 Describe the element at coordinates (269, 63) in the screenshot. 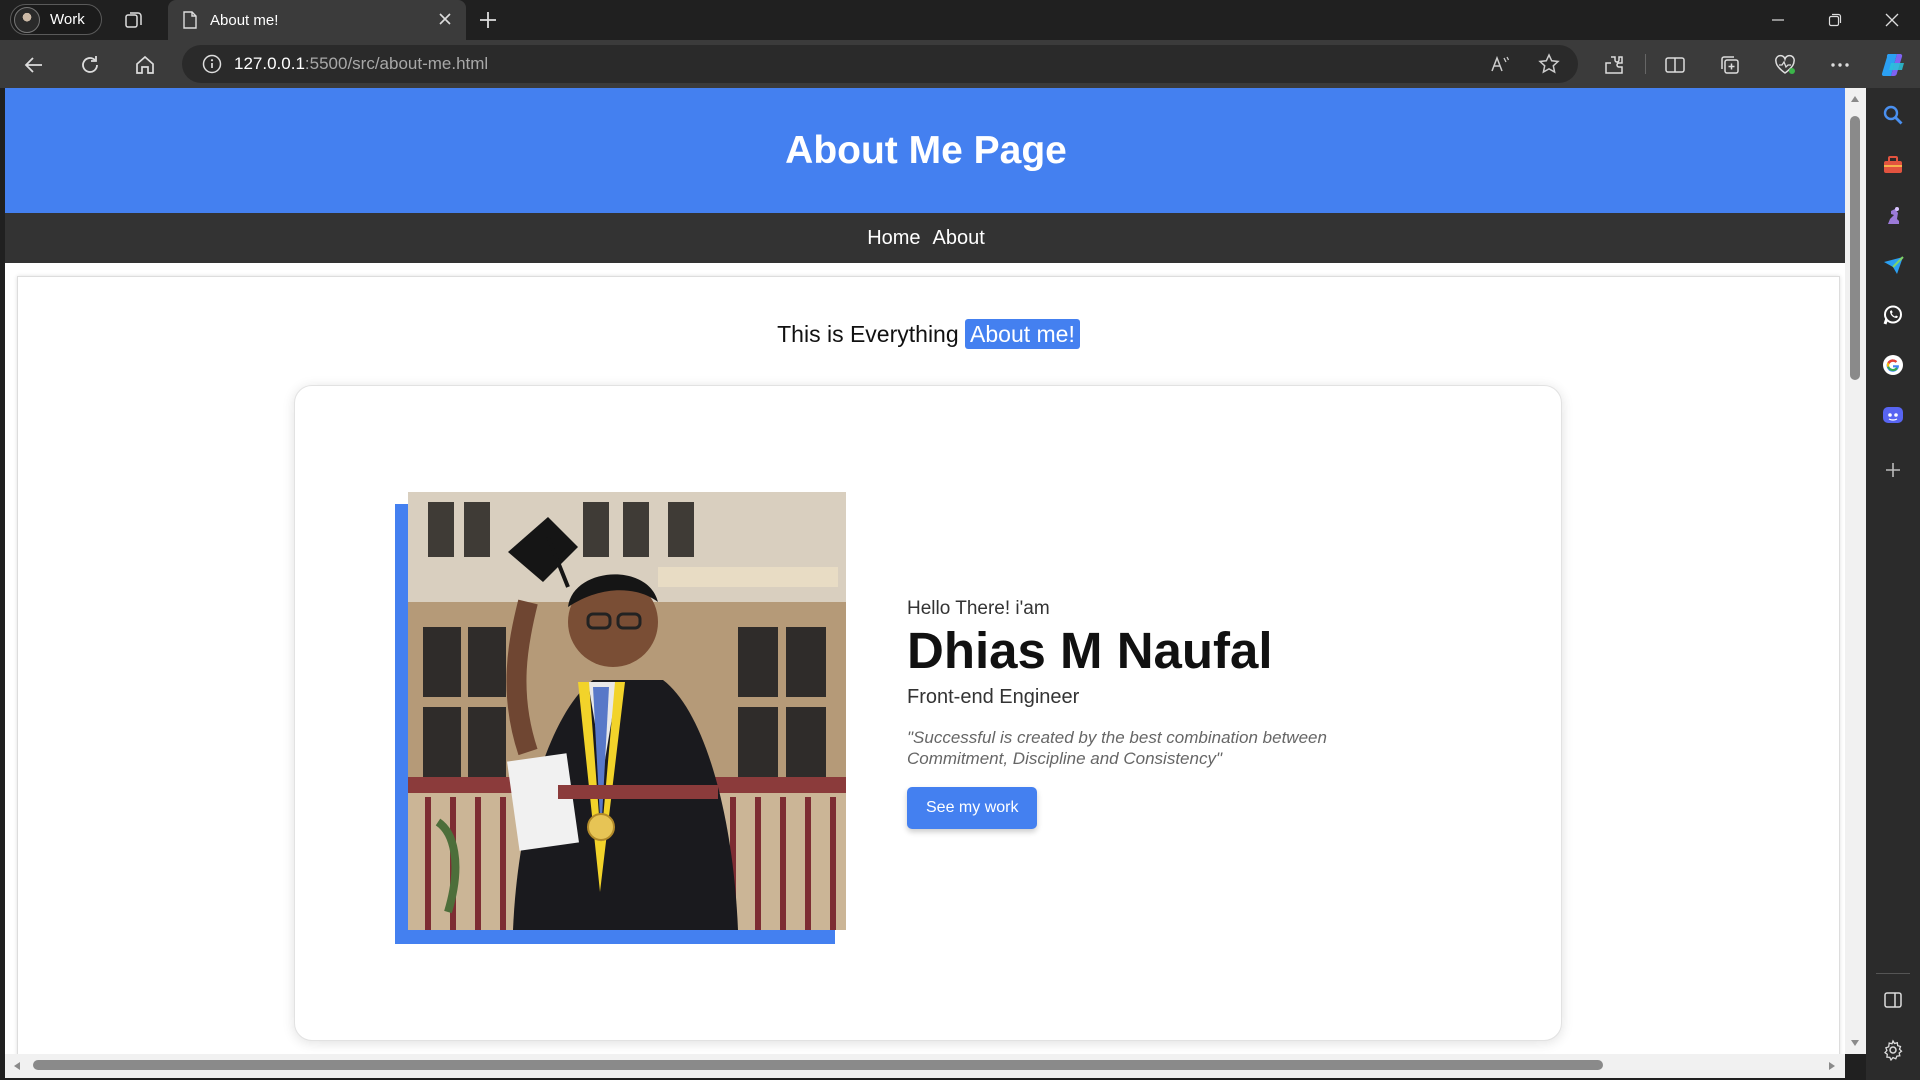

I see `url-host: 127.0.0.1` at that location.